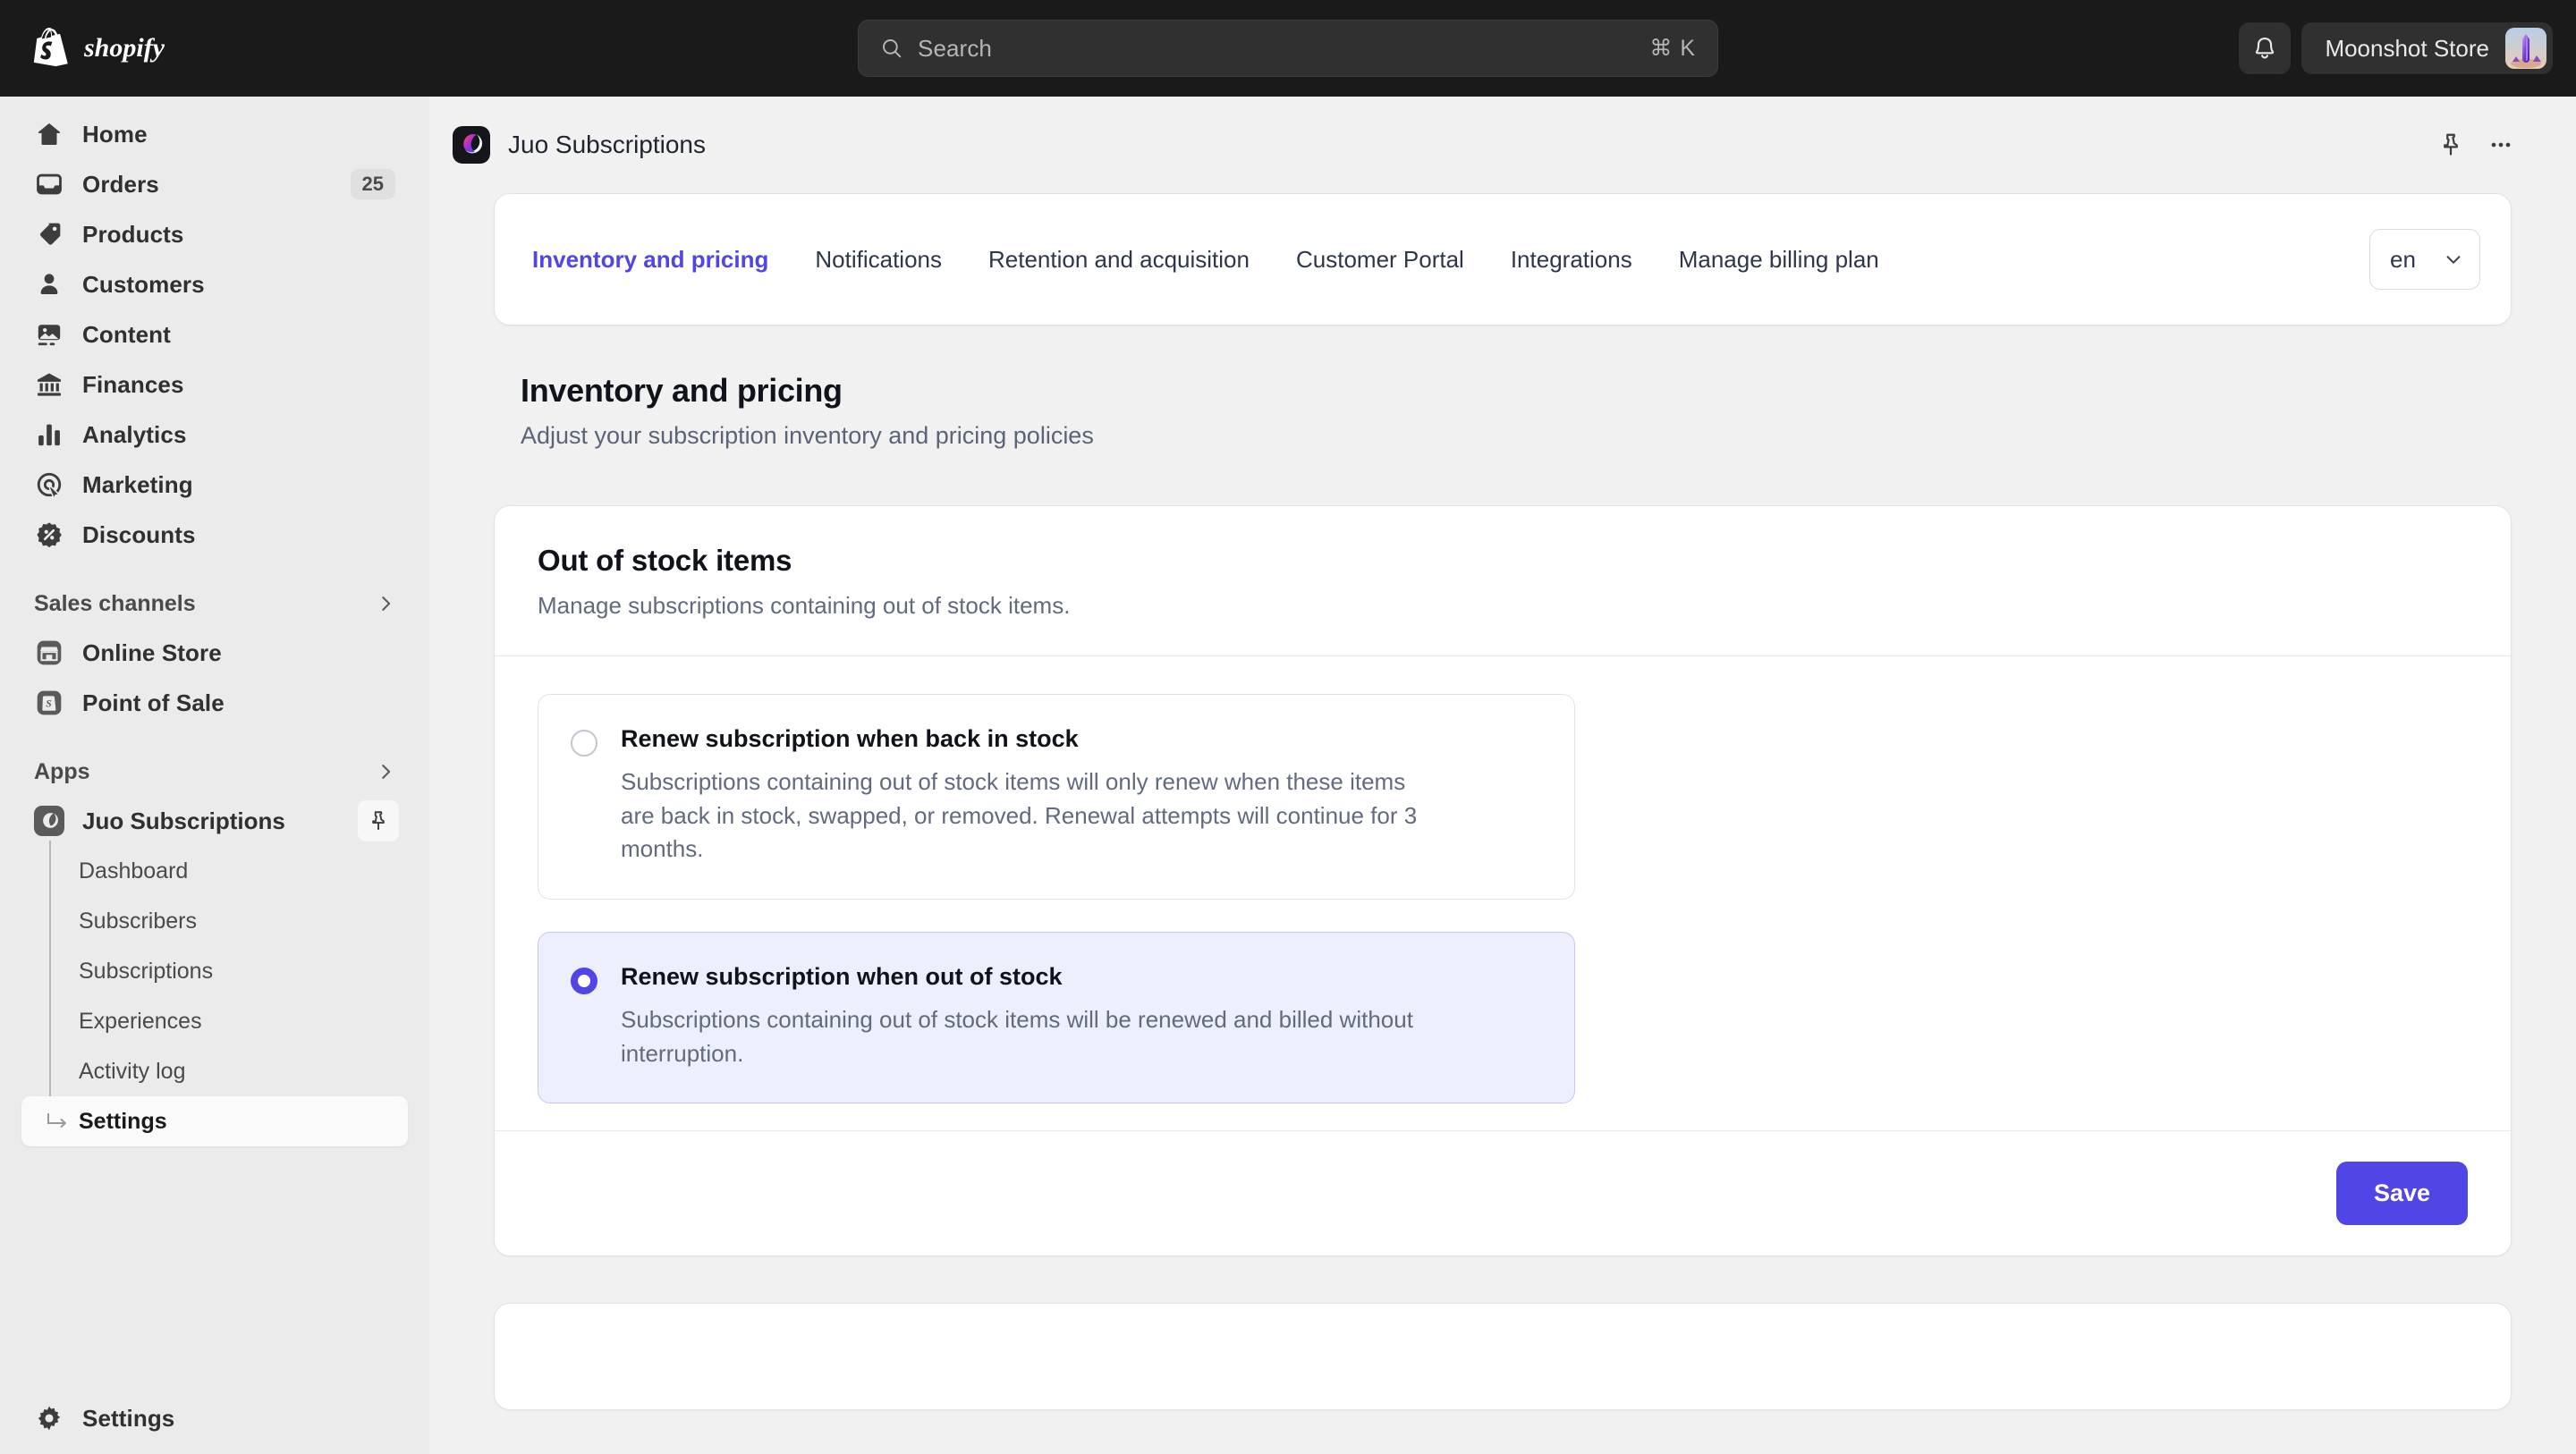 This screenshot has width=2576, height=1454. I want to click on language-select: en, so click(2424, 259).